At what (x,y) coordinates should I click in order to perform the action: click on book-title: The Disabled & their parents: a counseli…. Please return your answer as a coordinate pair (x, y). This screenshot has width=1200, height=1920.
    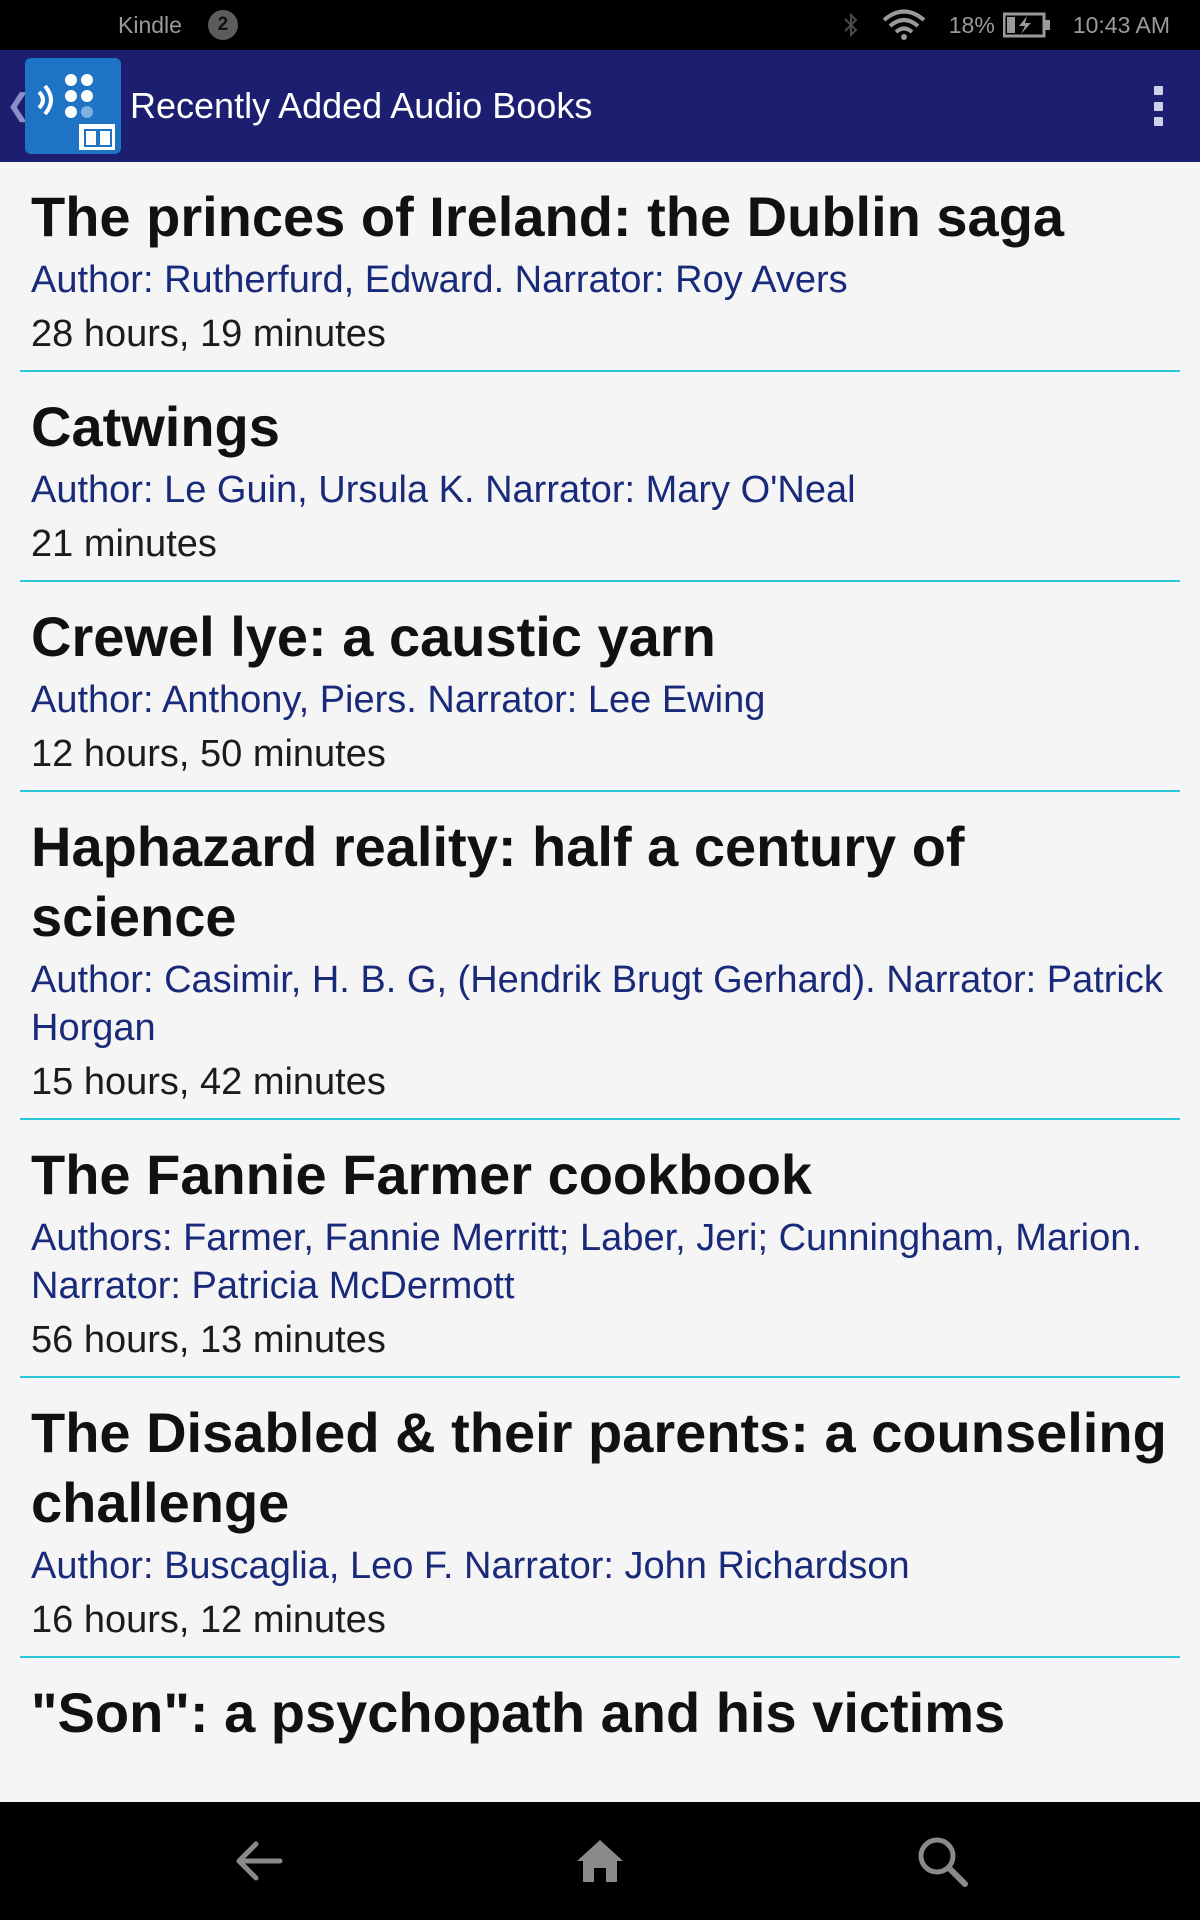
    Looking at the image, I should click on (599, 1467).